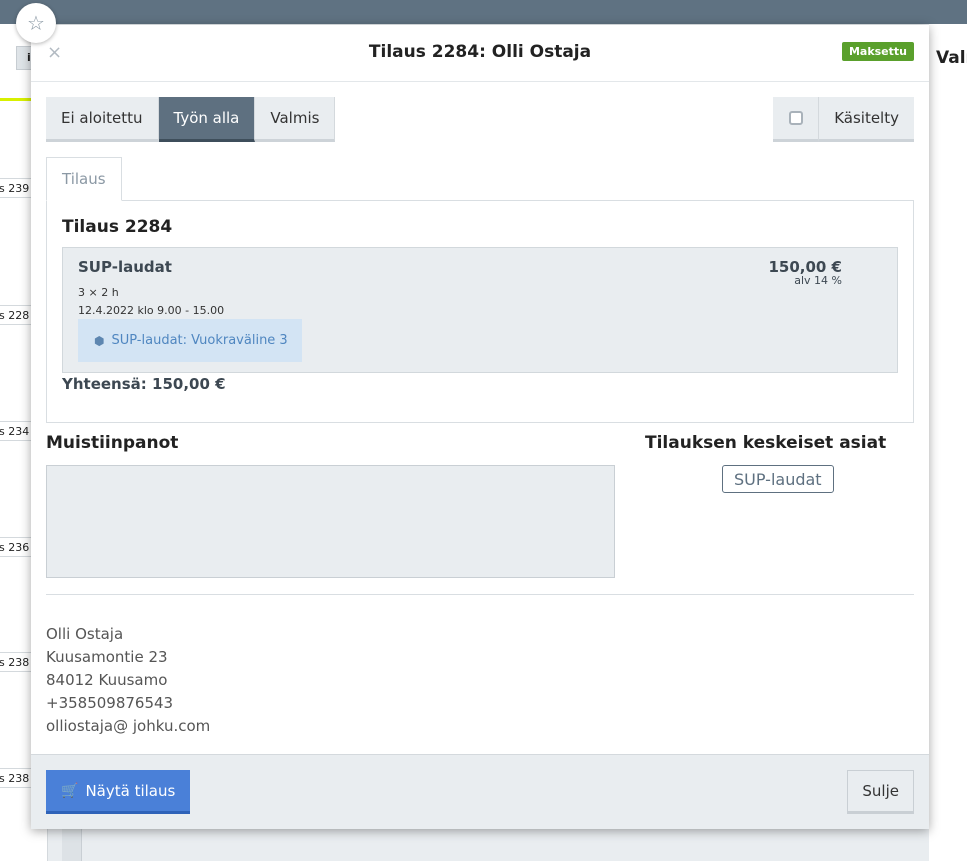  Describe the element at coordinates (85, 634) in the screenshot. I see `customer-name: Olli Ostaja` at that location.